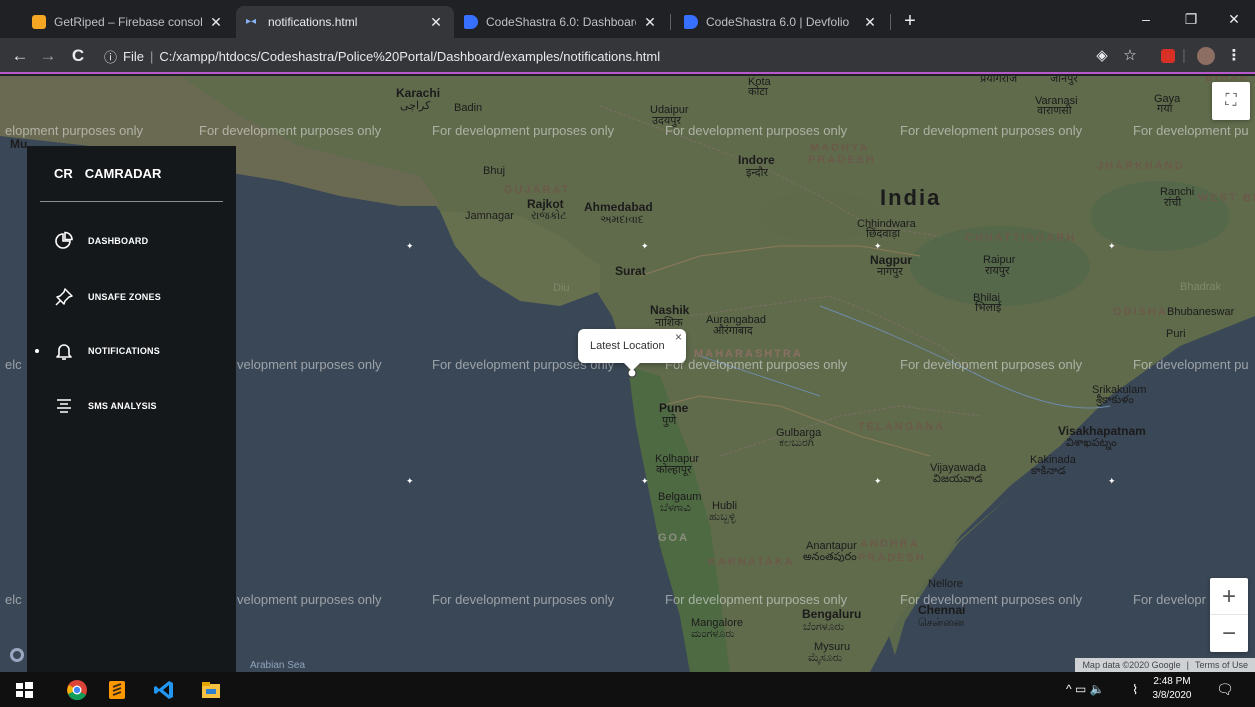 This screenshot has height=707, width=1255. What do you see at coordinates (883, 234) in the screenshot?
I see `label-chhindwara-hi: छिंदवाड़ा` at bounding box center [883, 234].